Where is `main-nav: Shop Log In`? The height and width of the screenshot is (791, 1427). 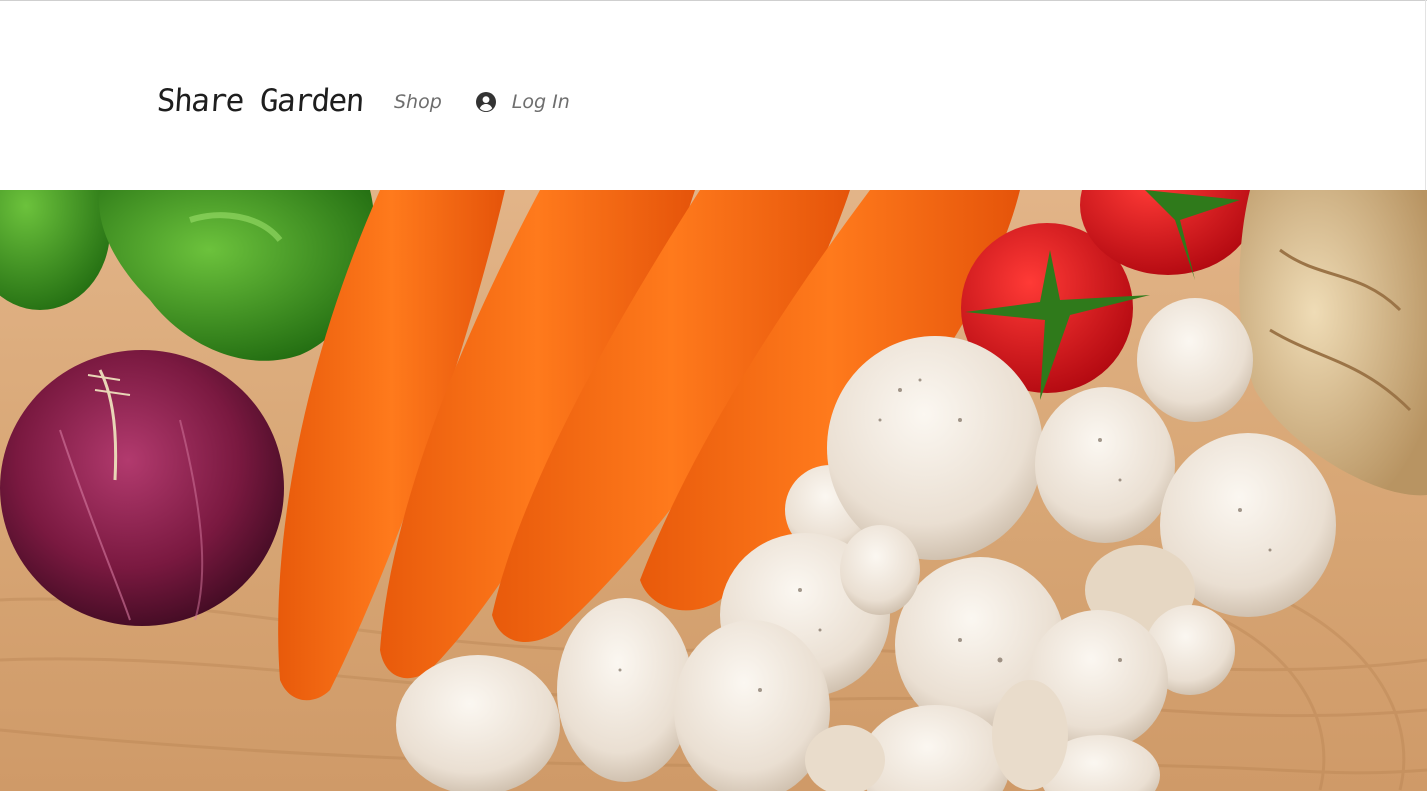
main-nav: Shop Log In is located at coordinates (482, 102).